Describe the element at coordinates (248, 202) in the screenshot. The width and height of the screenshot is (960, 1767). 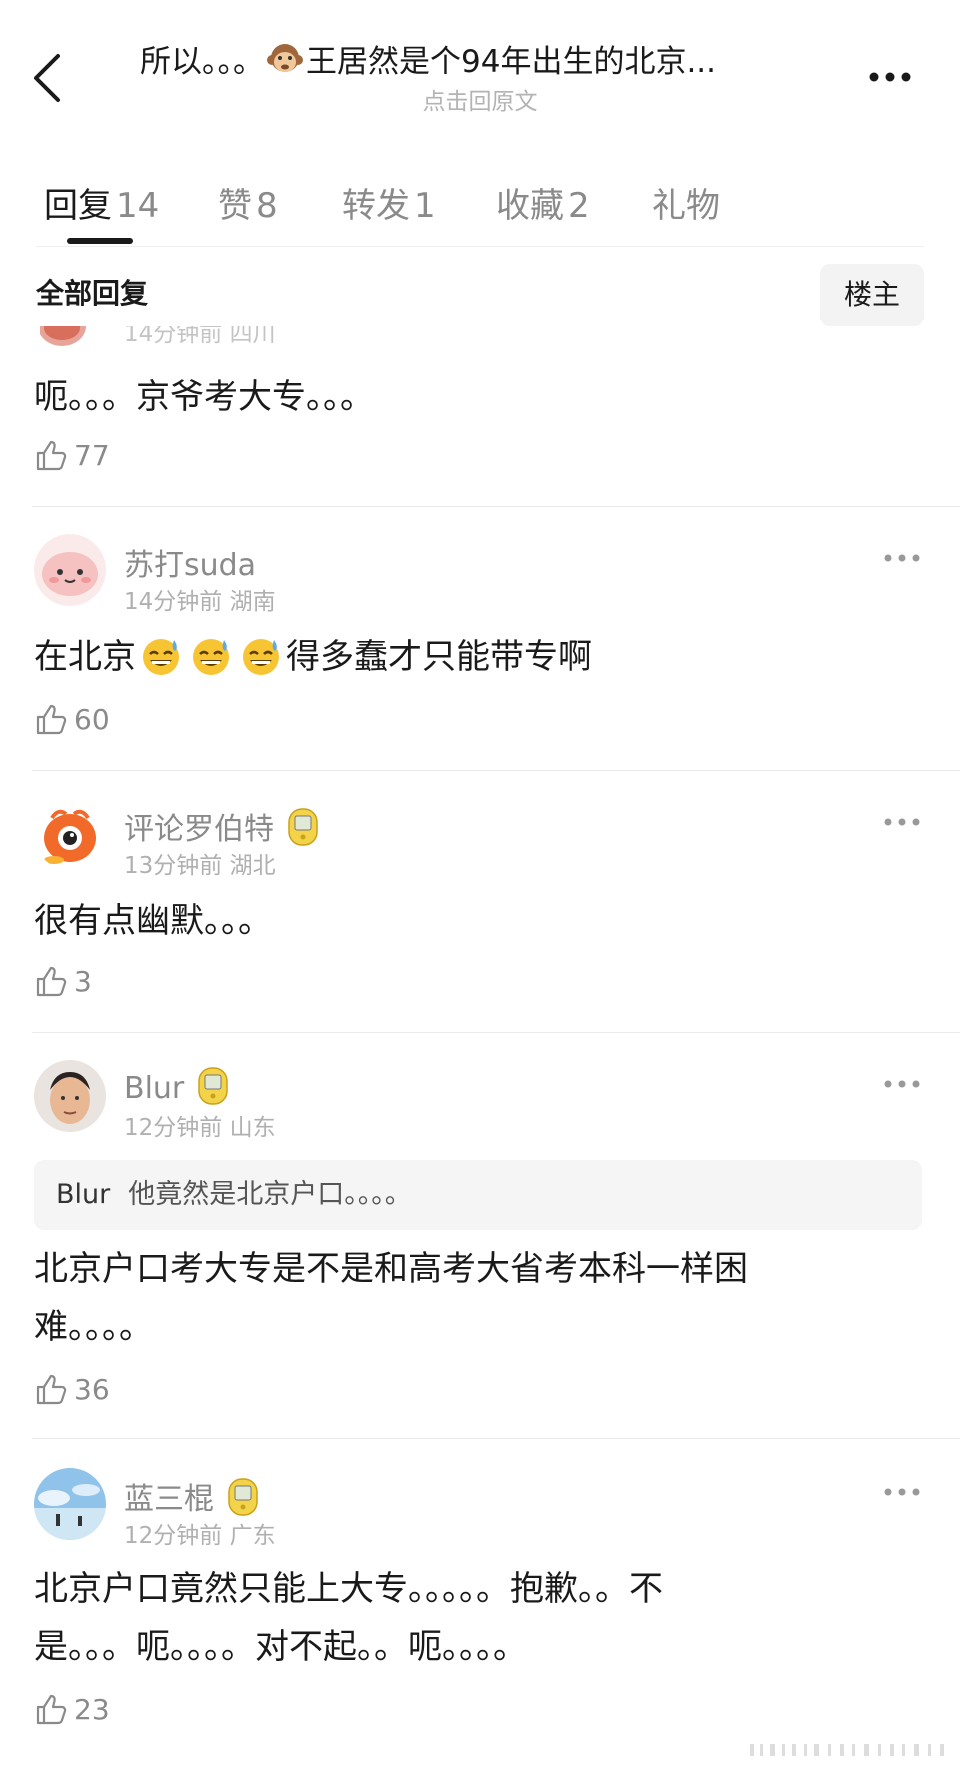
I see `tab-likes: 赞8` at that location.